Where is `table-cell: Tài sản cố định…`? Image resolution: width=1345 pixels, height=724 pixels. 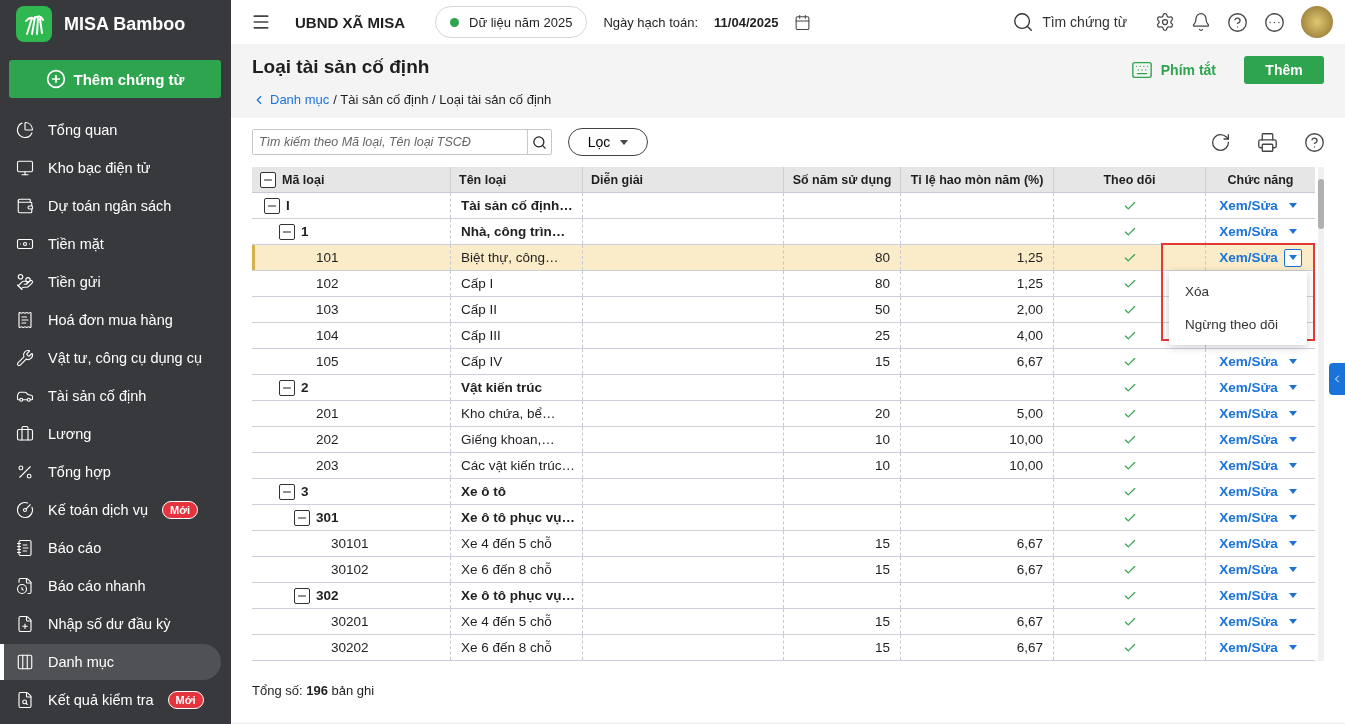
table-cell: Tài sản cố định… is located at coordinates (517, 205).